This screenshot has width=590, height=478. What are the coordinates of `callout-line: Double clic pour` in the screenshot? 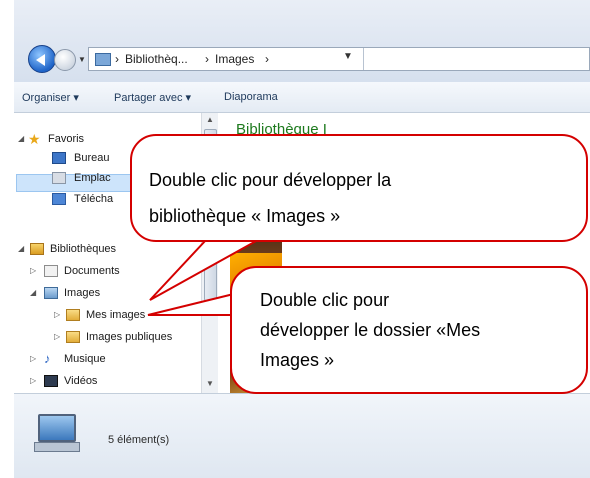 It's located at (325, 300).